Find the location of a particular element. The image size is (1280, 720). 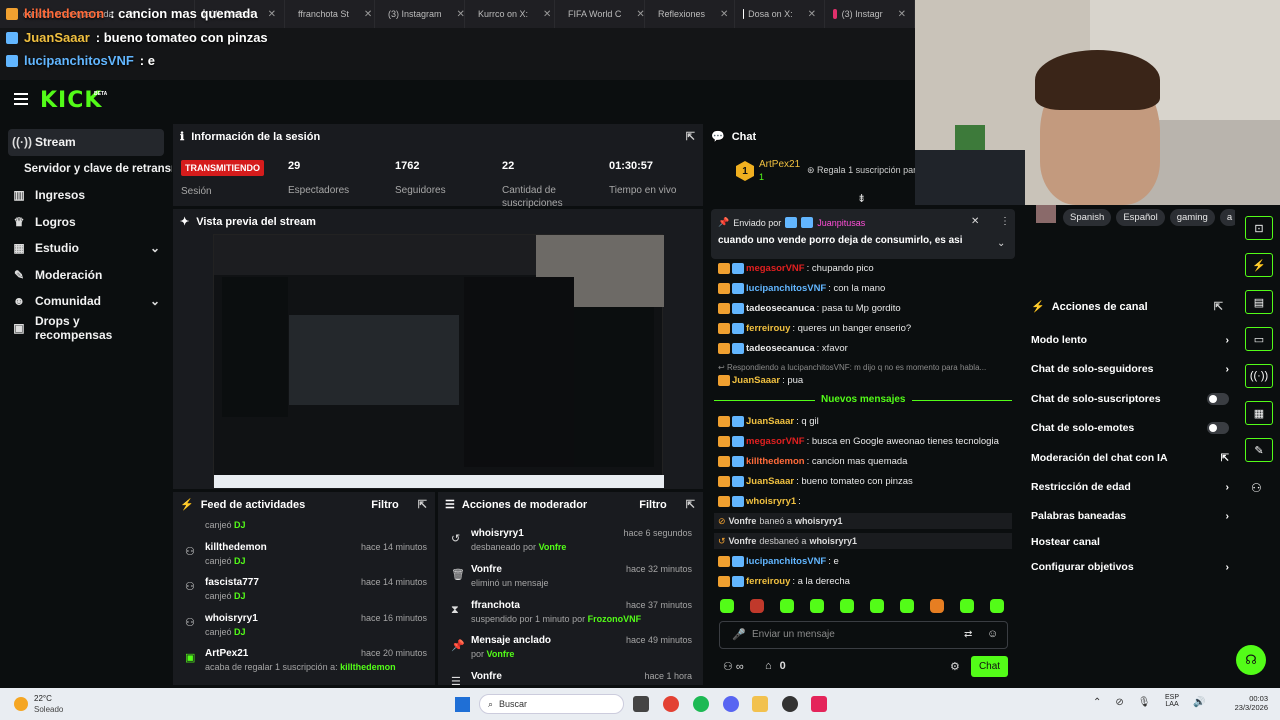

headset-icon: ☊ is located at coordinates (1251, 660).